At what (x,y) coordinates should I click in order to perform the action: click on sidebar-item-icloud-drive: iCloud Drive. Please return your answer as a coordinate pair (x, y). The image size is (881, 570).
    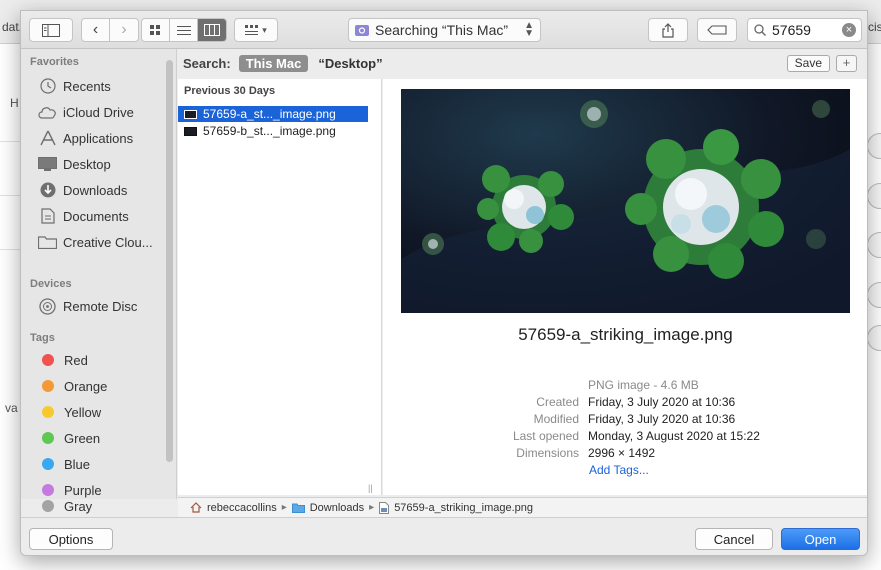
    Looking at the image, I should click on (105, 112).